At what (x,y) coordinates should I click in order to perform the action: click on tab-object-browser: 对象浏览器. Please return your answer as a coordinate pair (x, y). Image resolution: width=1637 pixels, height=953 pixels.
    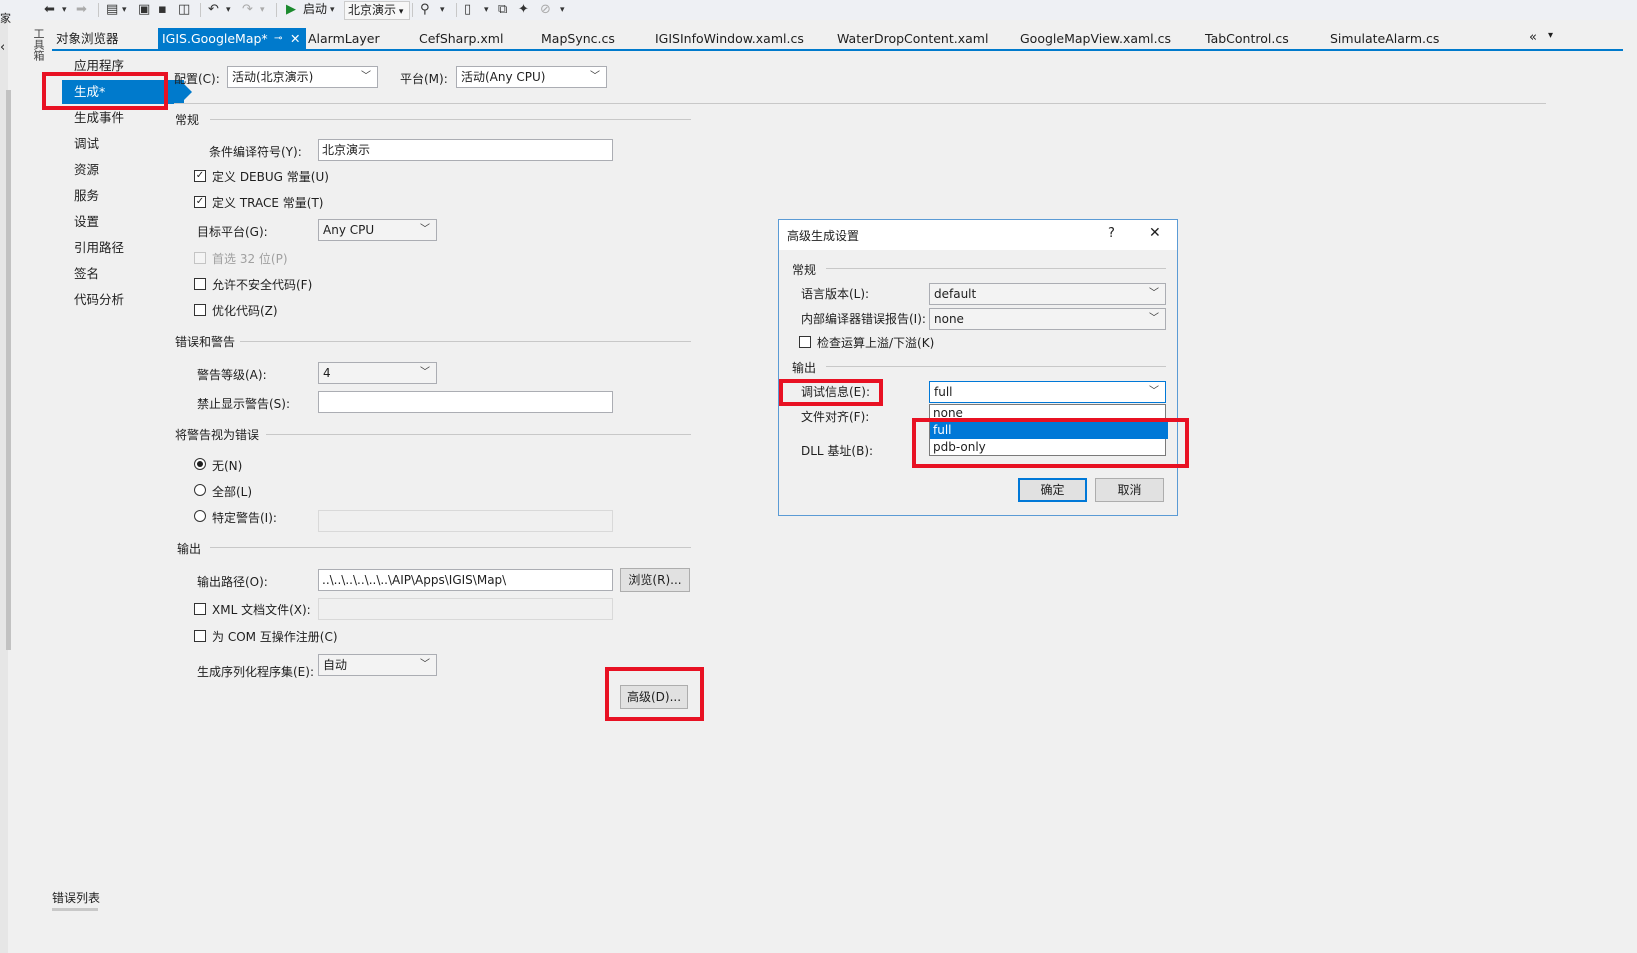
    Looking at the image, I should click on (85, 38).